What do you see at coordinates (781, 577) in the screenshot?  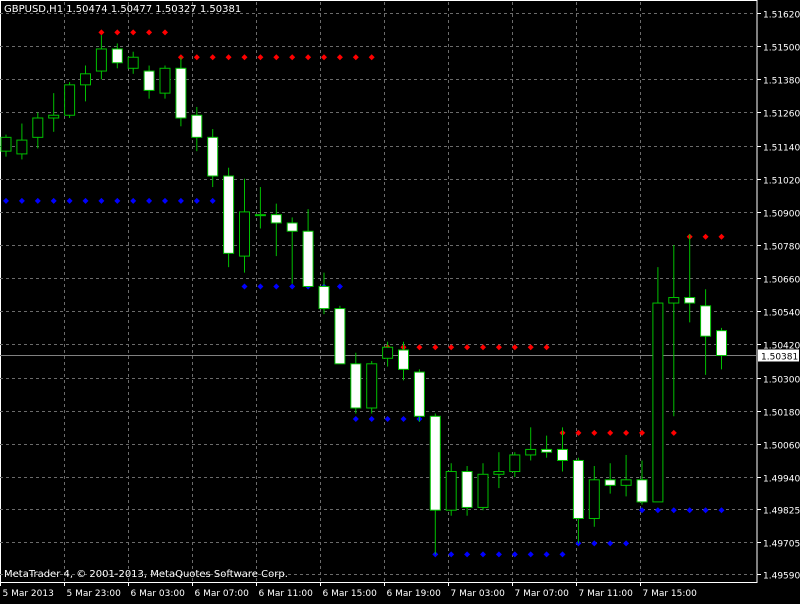 I see `price-tick-label: 1.49590` at bounding box center [781, 577].